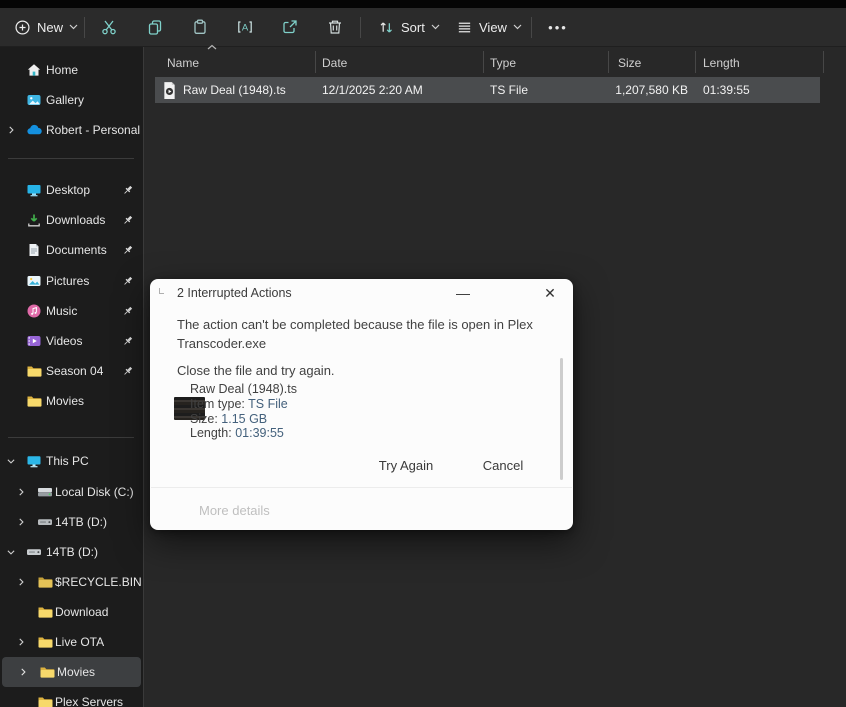  What do you see at coordinates (71, 220) in the screenshot?
I see `sidebar-item-downloads: Downloads` at bounding box center [71, 220].